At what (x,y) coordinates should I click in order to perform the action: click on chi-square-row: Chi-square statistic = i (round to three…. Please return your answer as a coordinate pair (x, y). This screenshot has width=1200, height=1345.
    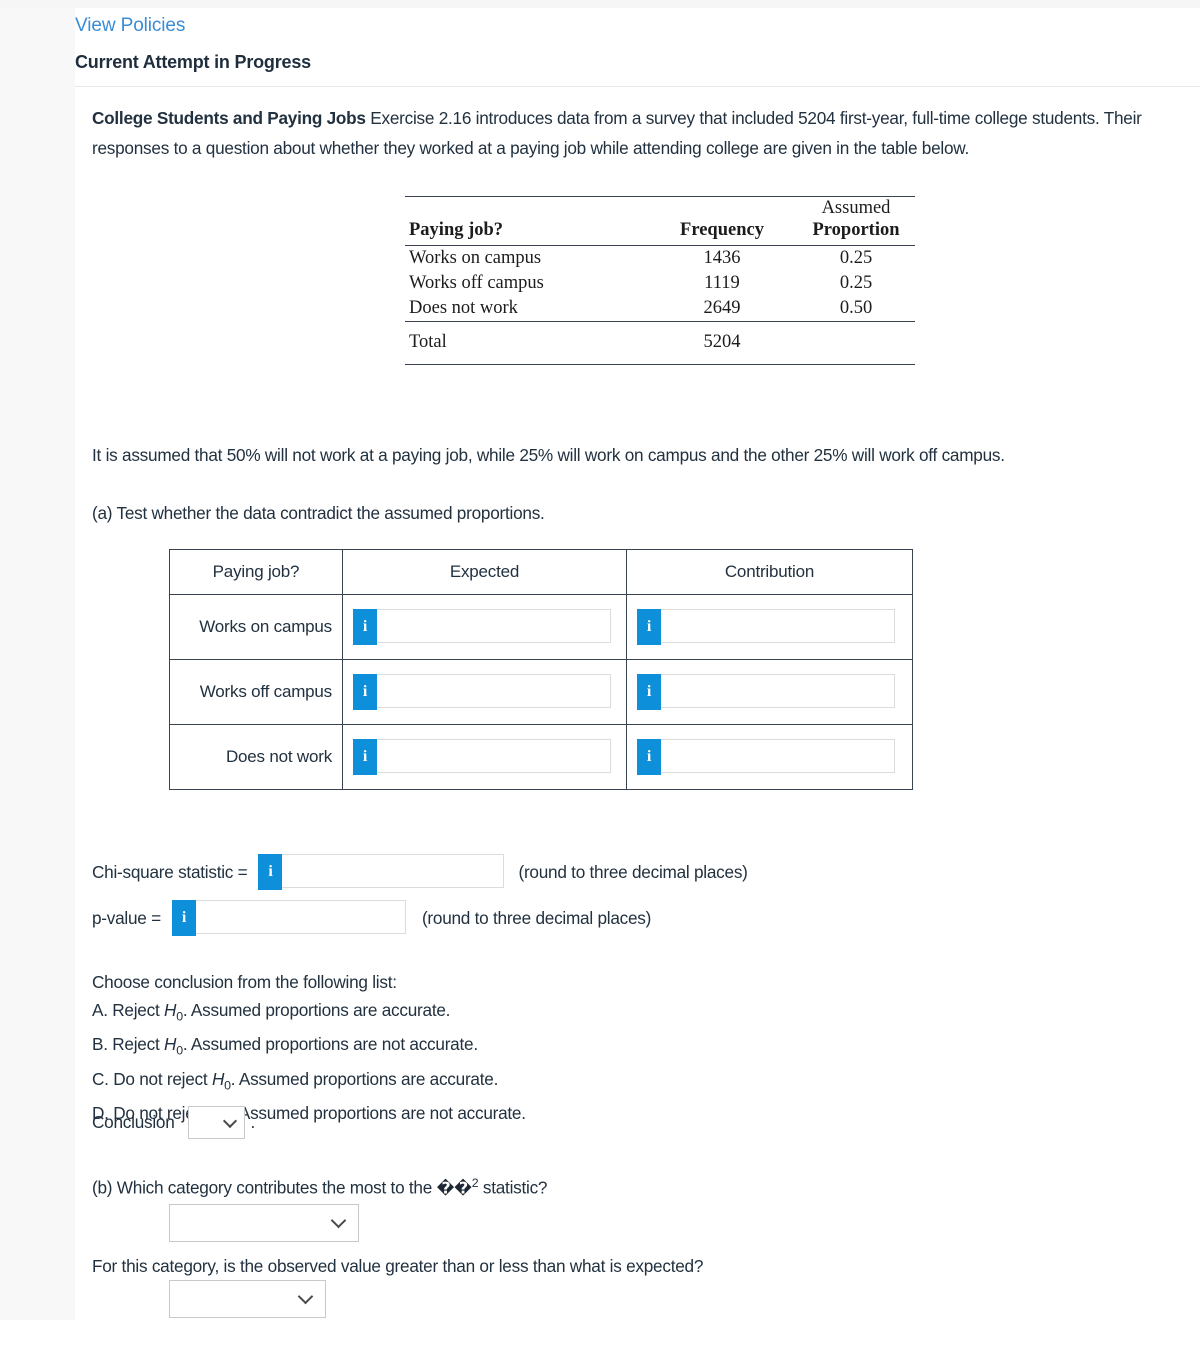
    Looking at the image, I should click on (420, 872).